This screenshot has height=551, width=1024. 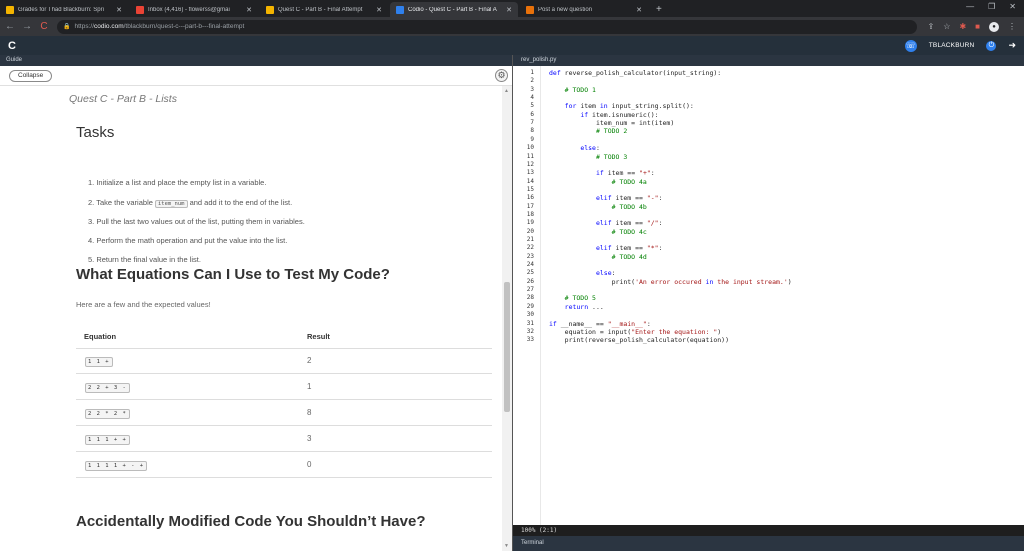 I want to click on code-line: equation = input("Enter the equation: "), so click(x=635, y=332).